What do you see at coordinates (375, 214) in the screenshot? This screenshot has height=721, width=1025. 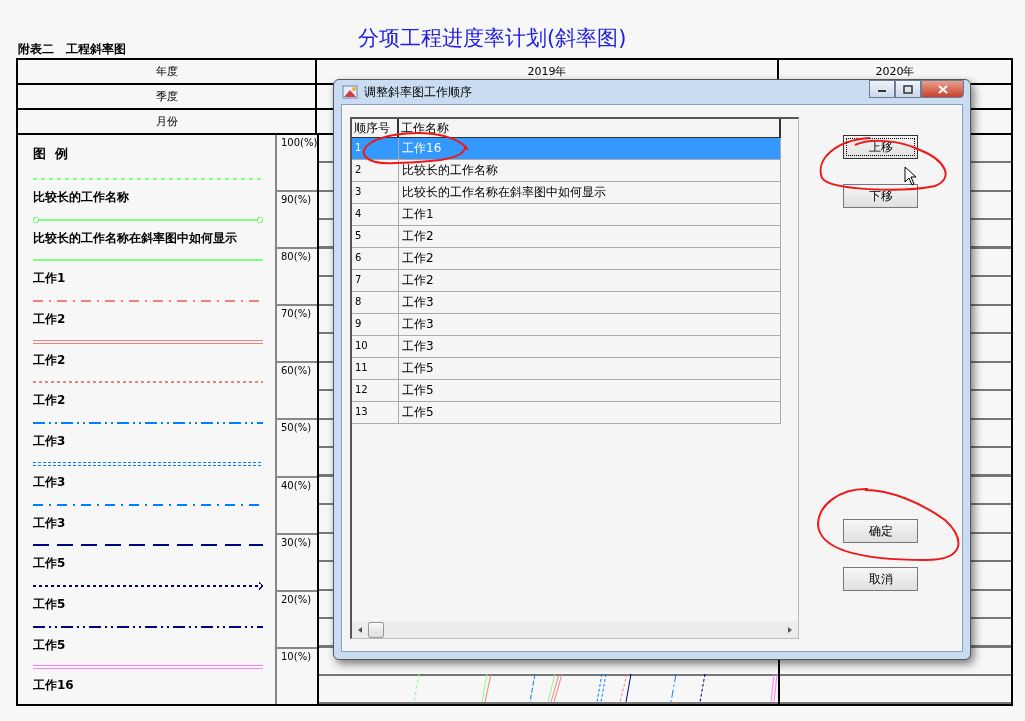 I see `table-cell: 4` at bounding box center [375, 214].